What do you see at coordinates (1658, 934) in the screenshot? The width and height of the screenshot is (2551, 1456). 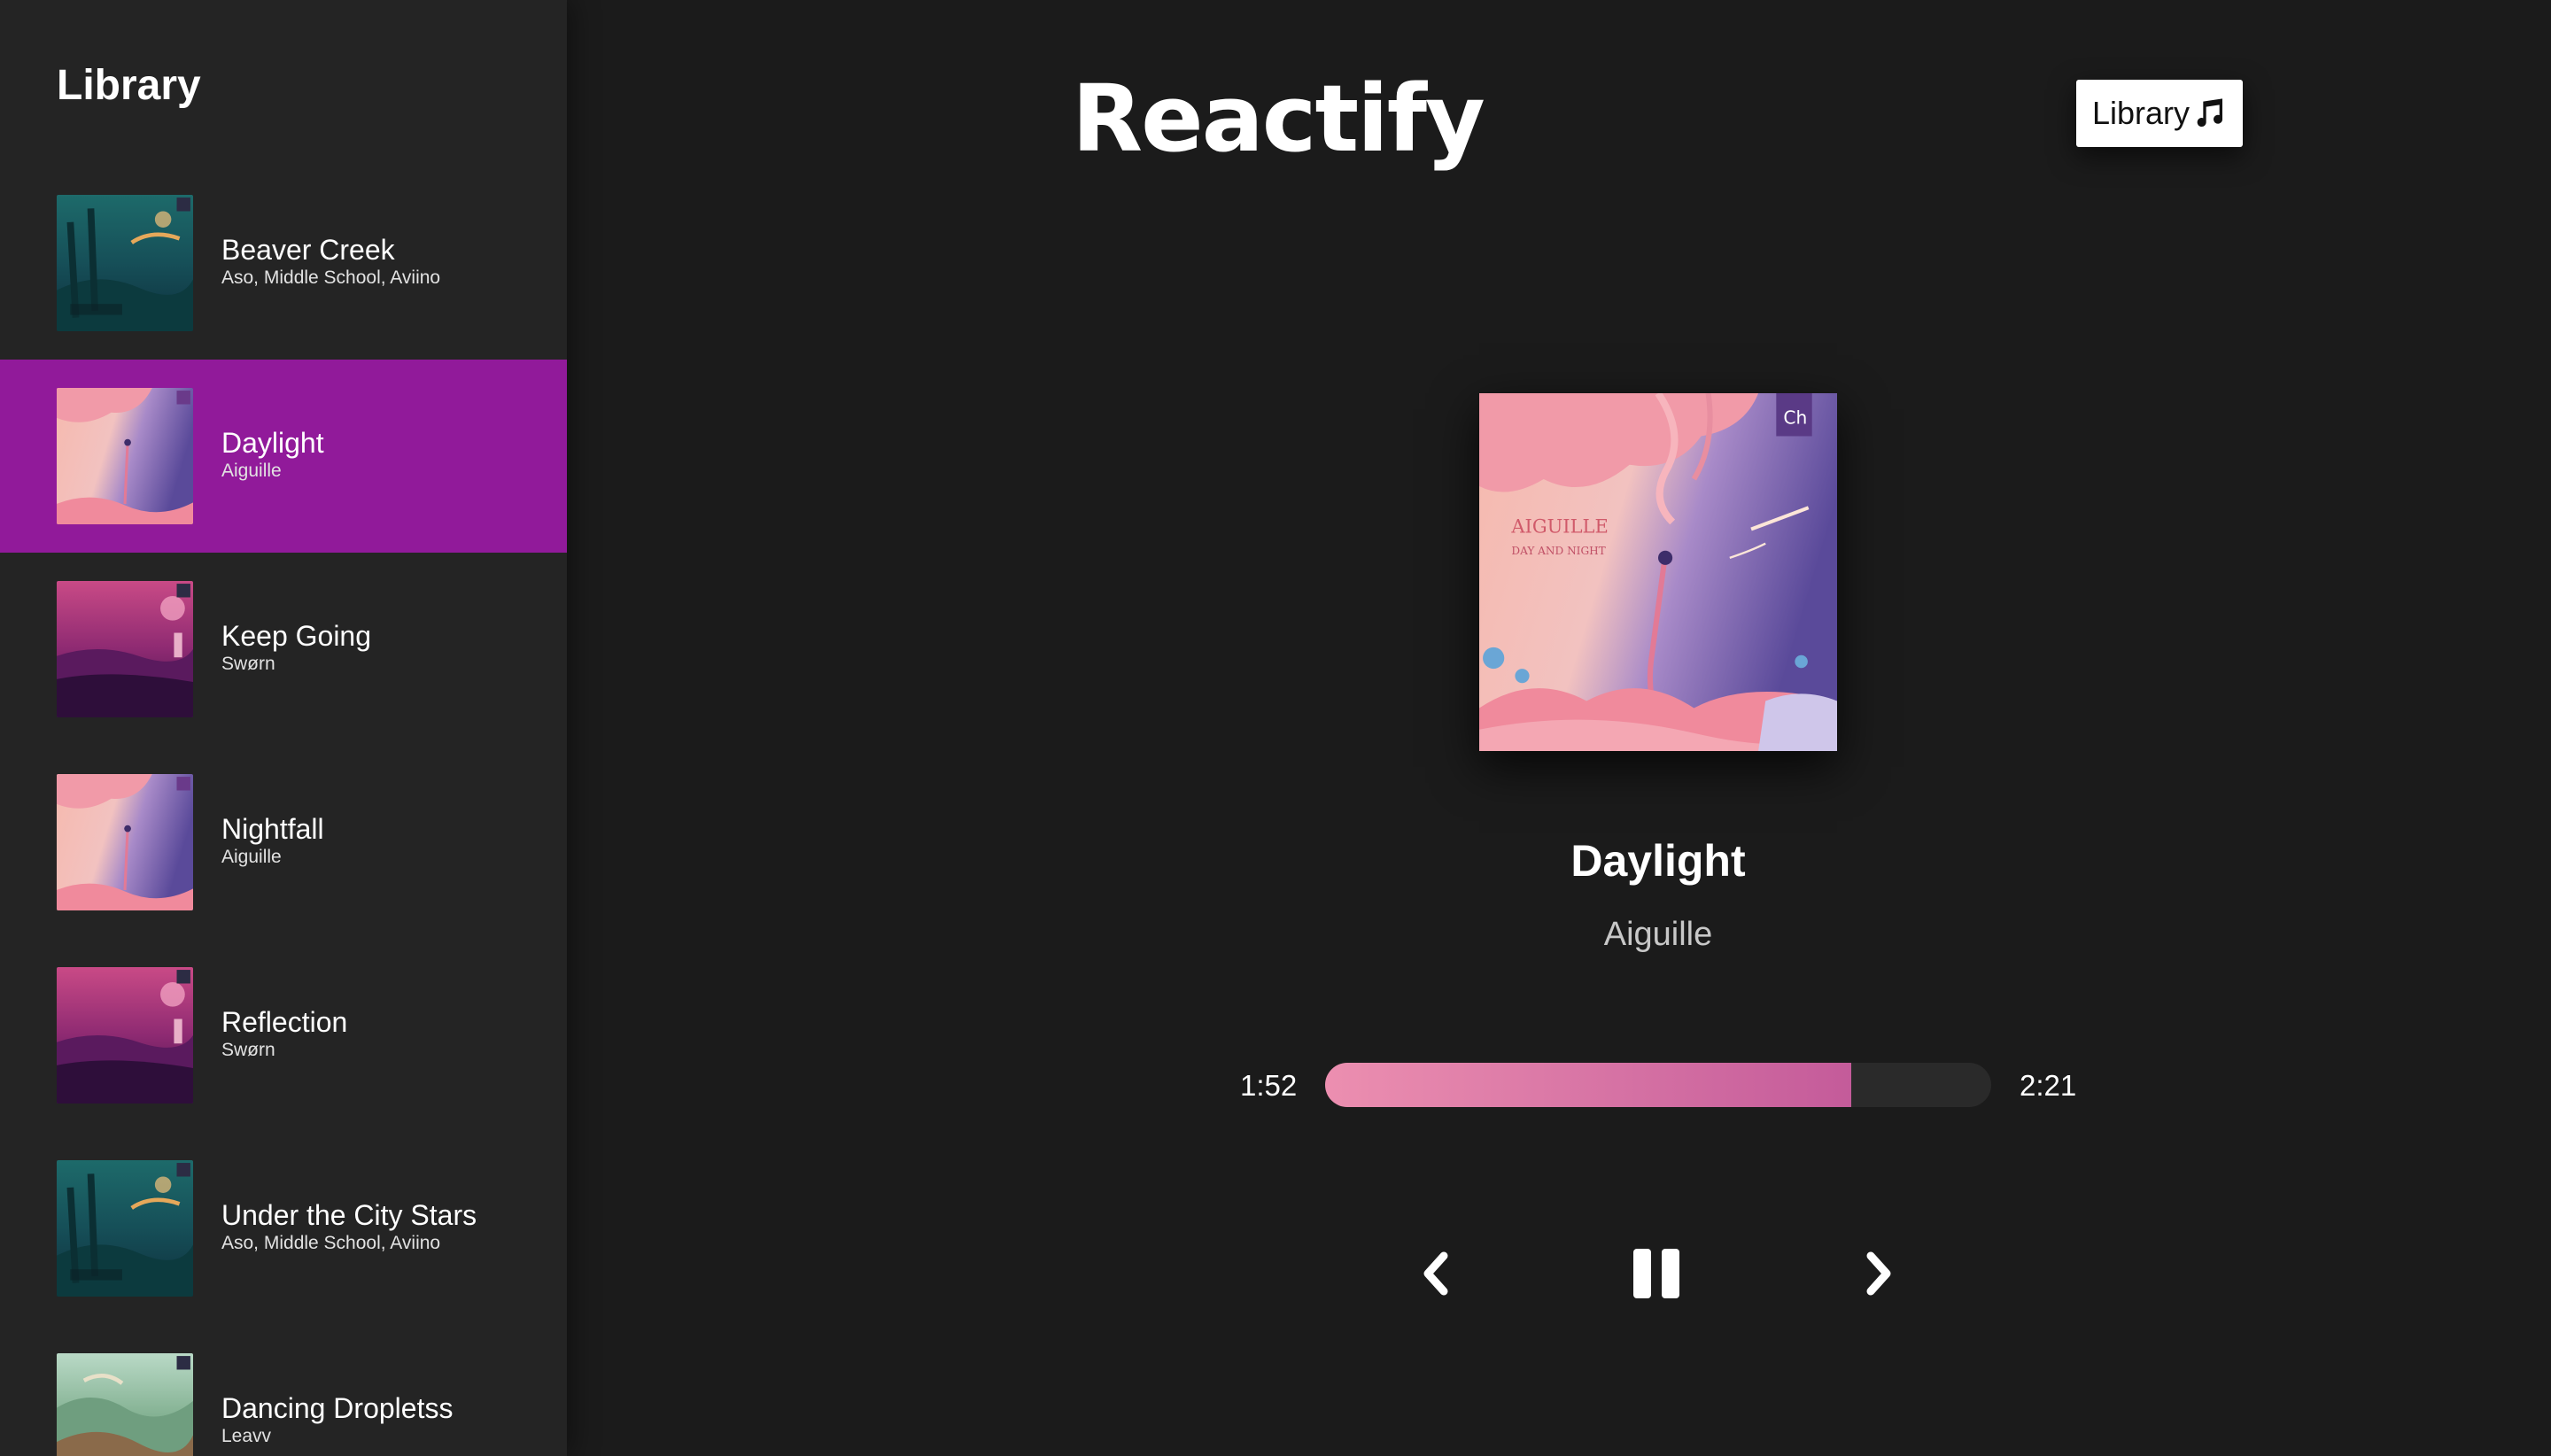 I see `now-playing-artist: Aiguille` at bounding box center [1658, 934].